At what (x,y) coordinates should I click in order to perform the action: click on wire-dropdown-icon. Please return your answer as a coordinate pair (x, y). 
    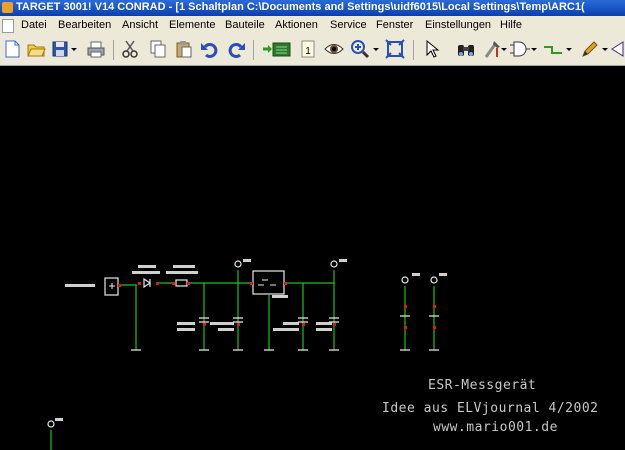
    Looking at the image, I should click on (569, 49).